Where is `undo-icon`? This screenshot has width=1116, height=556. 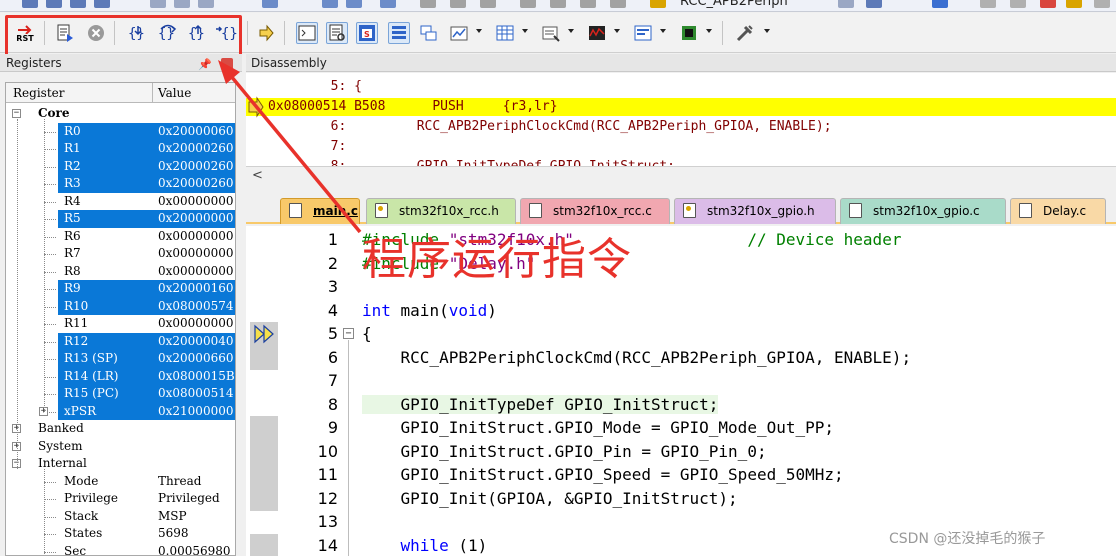 undo-icon is located at coordinates (270, 4).